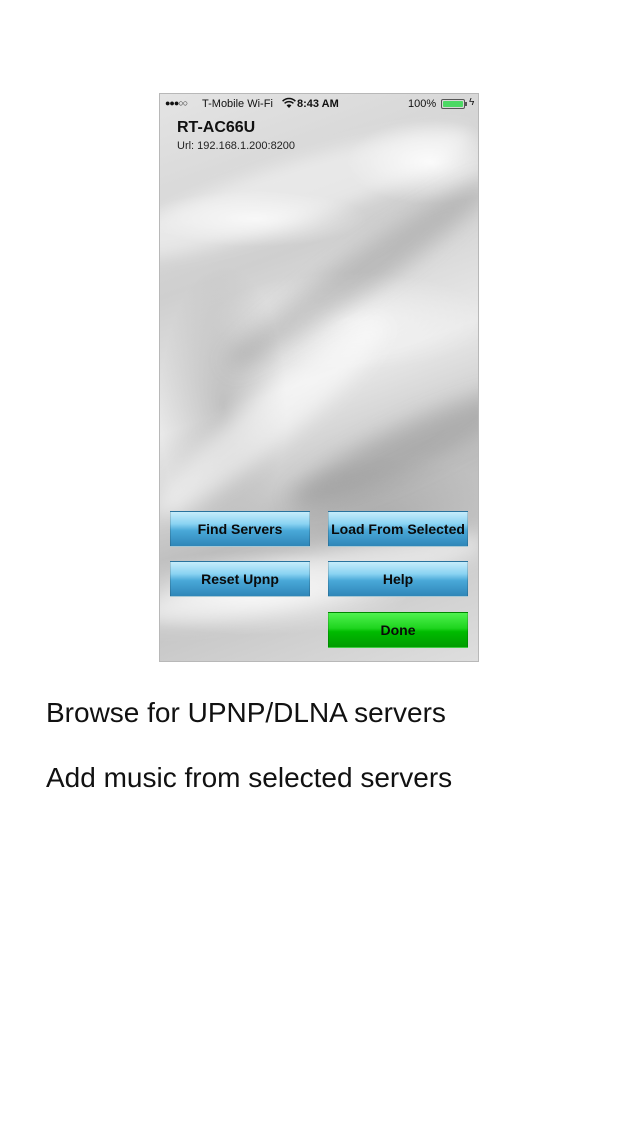 The width and height of the screenshot is (640, 1136). I want to click on caption-add-music: Add music from selected servers, so click(249, 777).